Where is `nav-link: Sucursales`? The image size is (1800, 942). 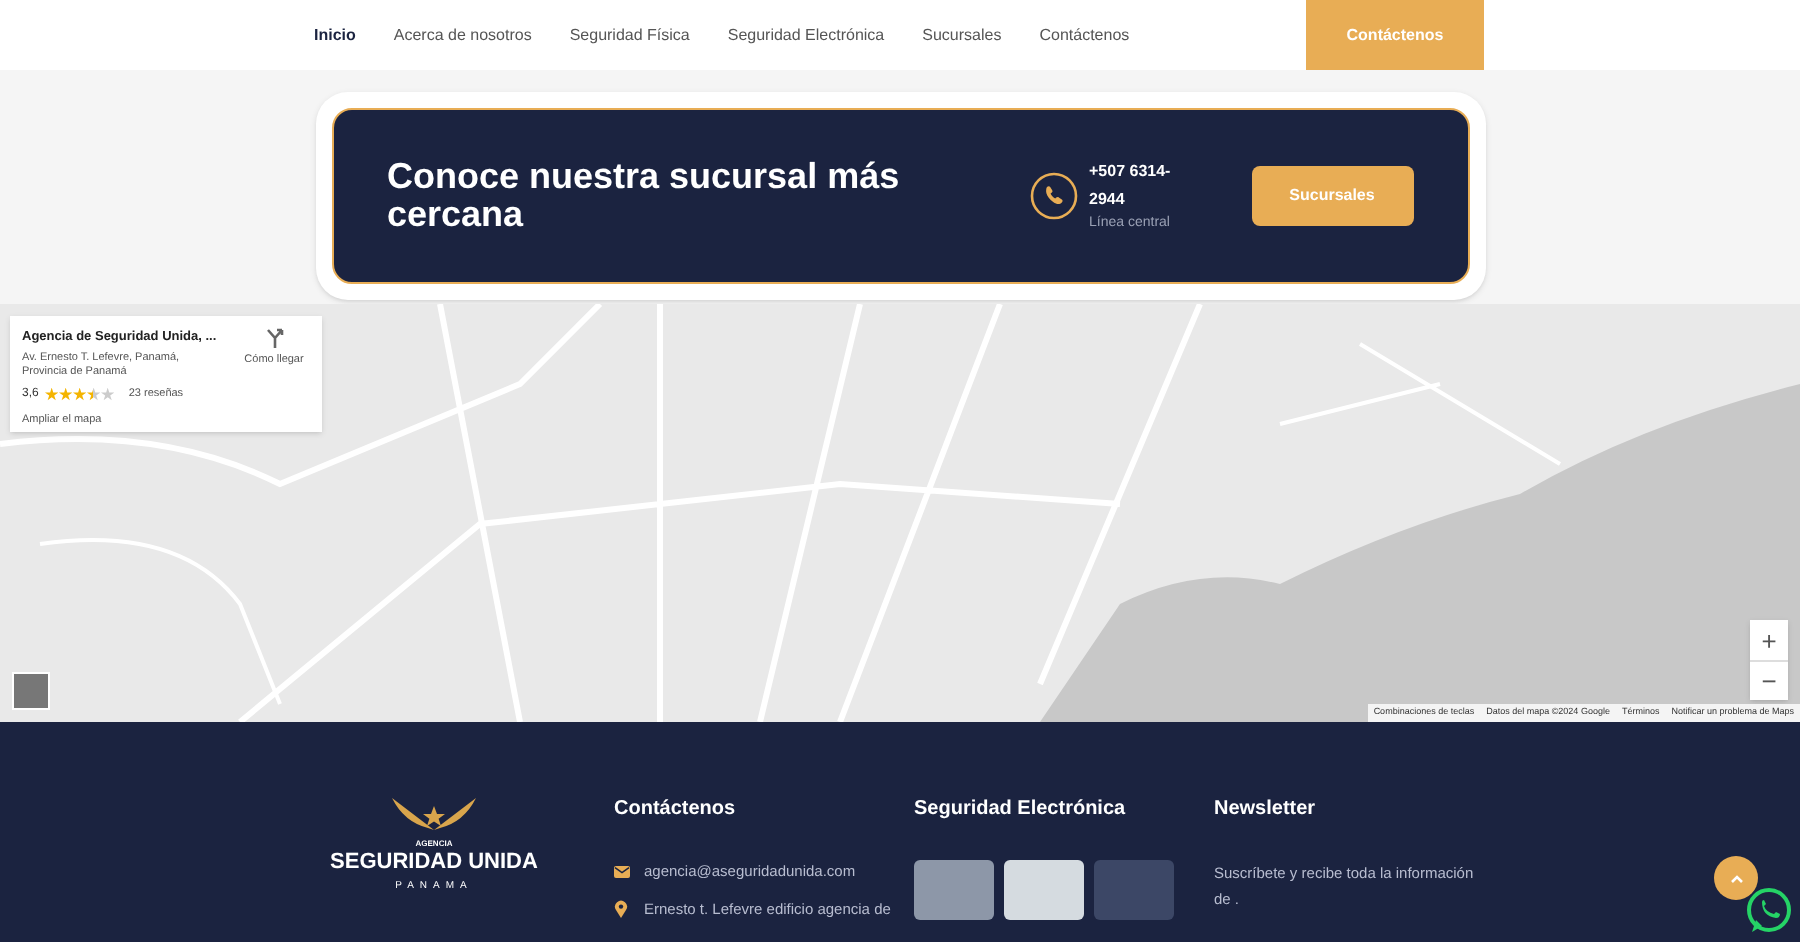
nav-link: Sucursales is located at coordinates (962, 35).